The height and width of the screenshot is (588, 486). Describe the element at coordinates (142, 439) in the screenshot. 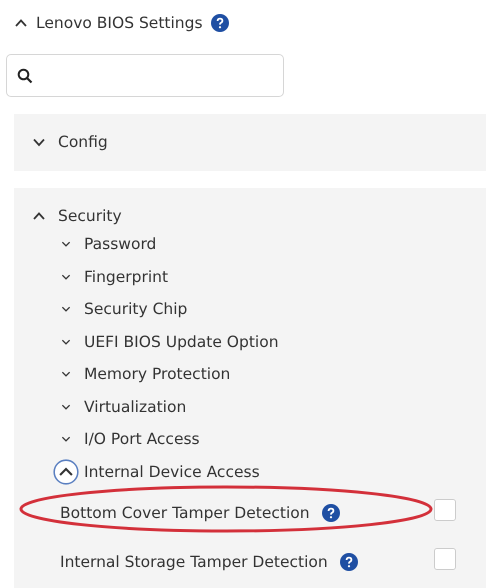

I see `subsection-label: I/O Port Access` at that location.